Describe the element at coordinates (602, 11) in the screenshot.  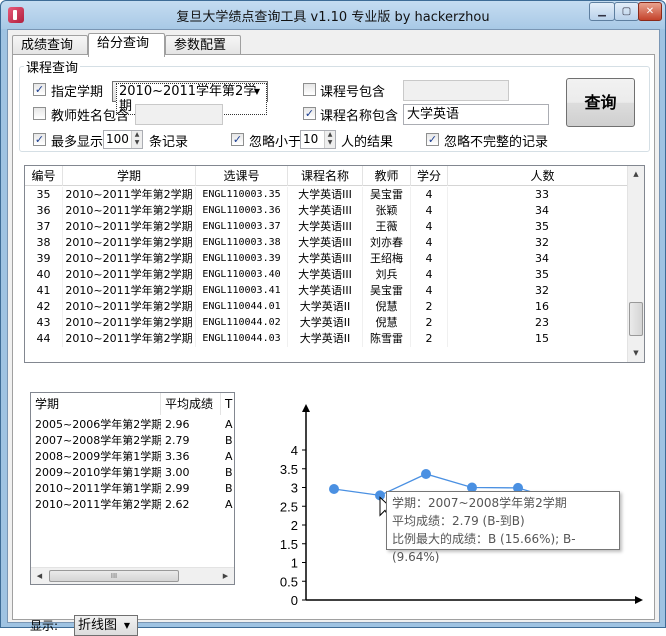
I see `minimize-button: ▁` at that location.